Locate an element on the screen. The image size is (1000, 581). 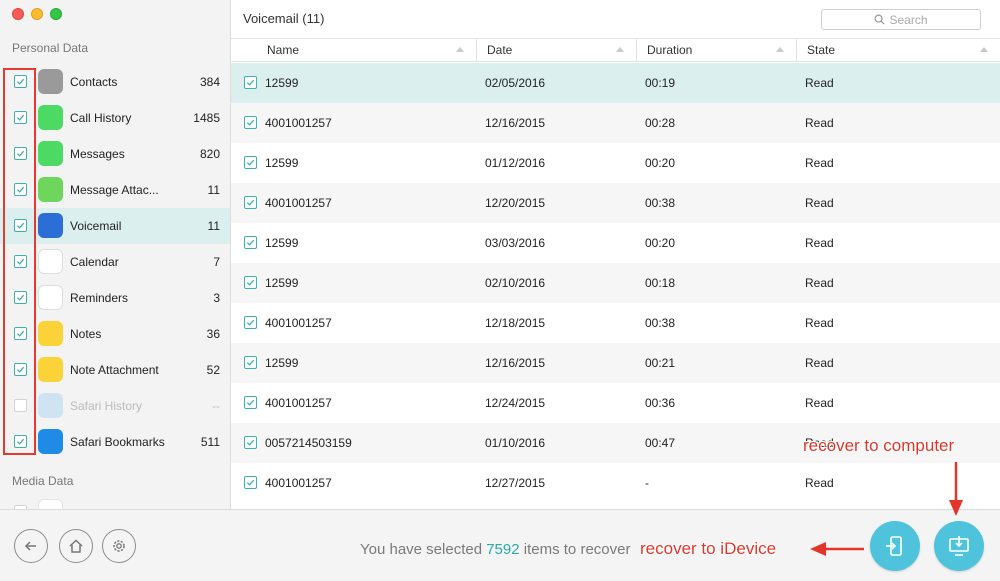
recover-to-idevice-button is located at coordinates (895, 546).